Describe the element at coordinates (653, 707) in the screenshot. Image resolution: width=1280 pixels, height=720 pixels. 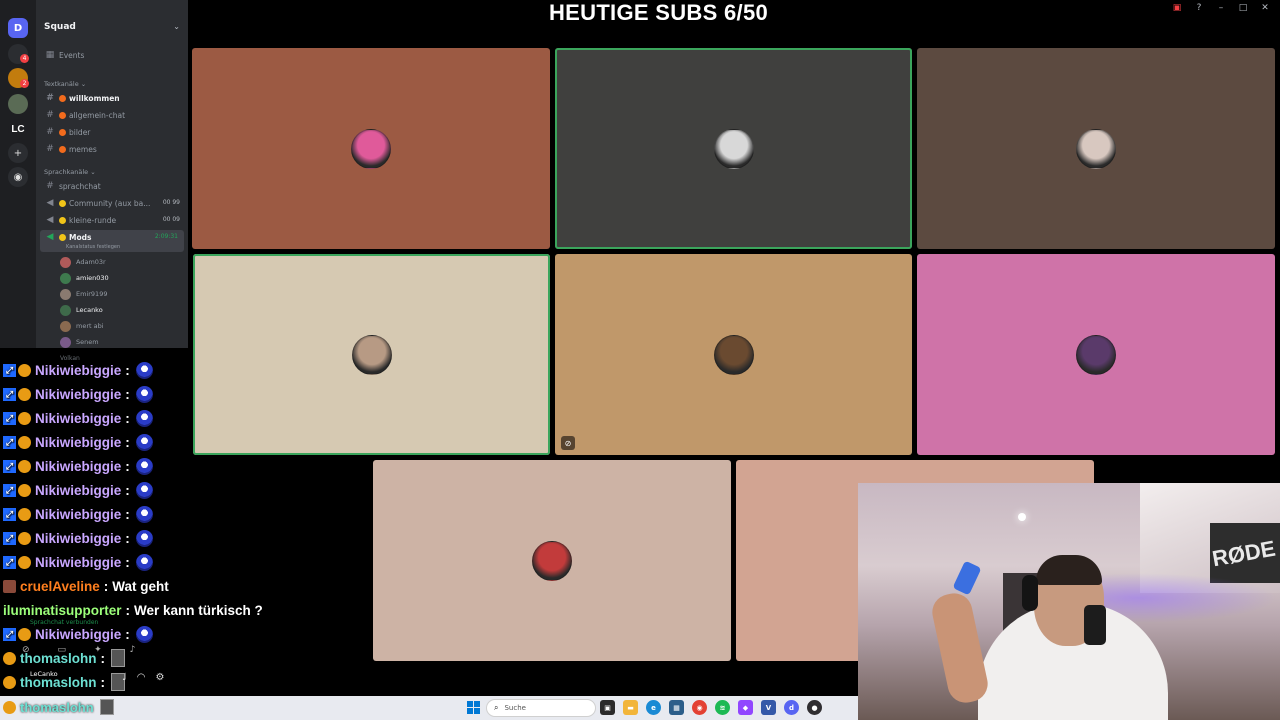
I see `edge-icon: e` at that location.